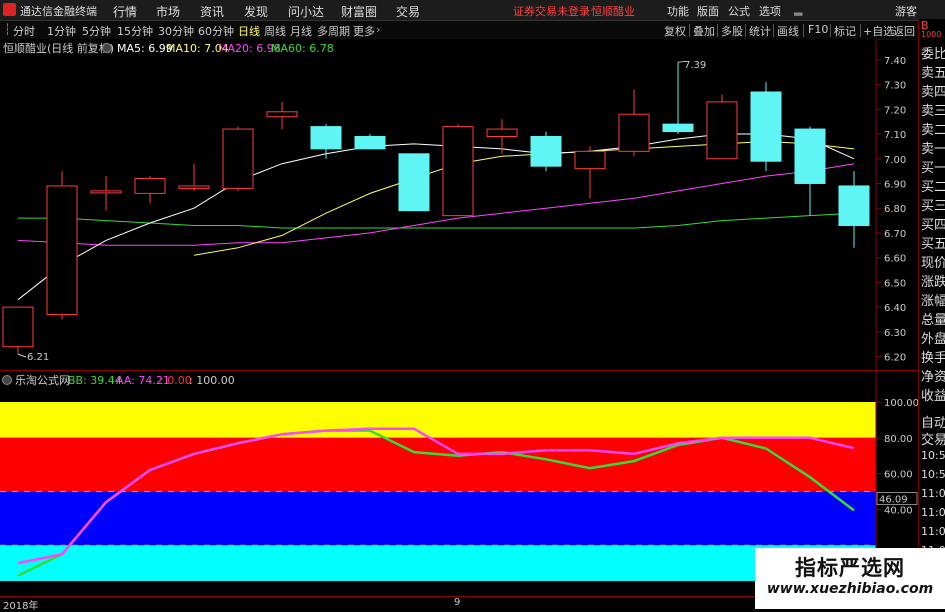 Image resolution: width=945 pixels, height=612 pixels. Describe the element at coordinates (695, 65) in the screenshot. I see `high-price-label: 7.39` at that location.